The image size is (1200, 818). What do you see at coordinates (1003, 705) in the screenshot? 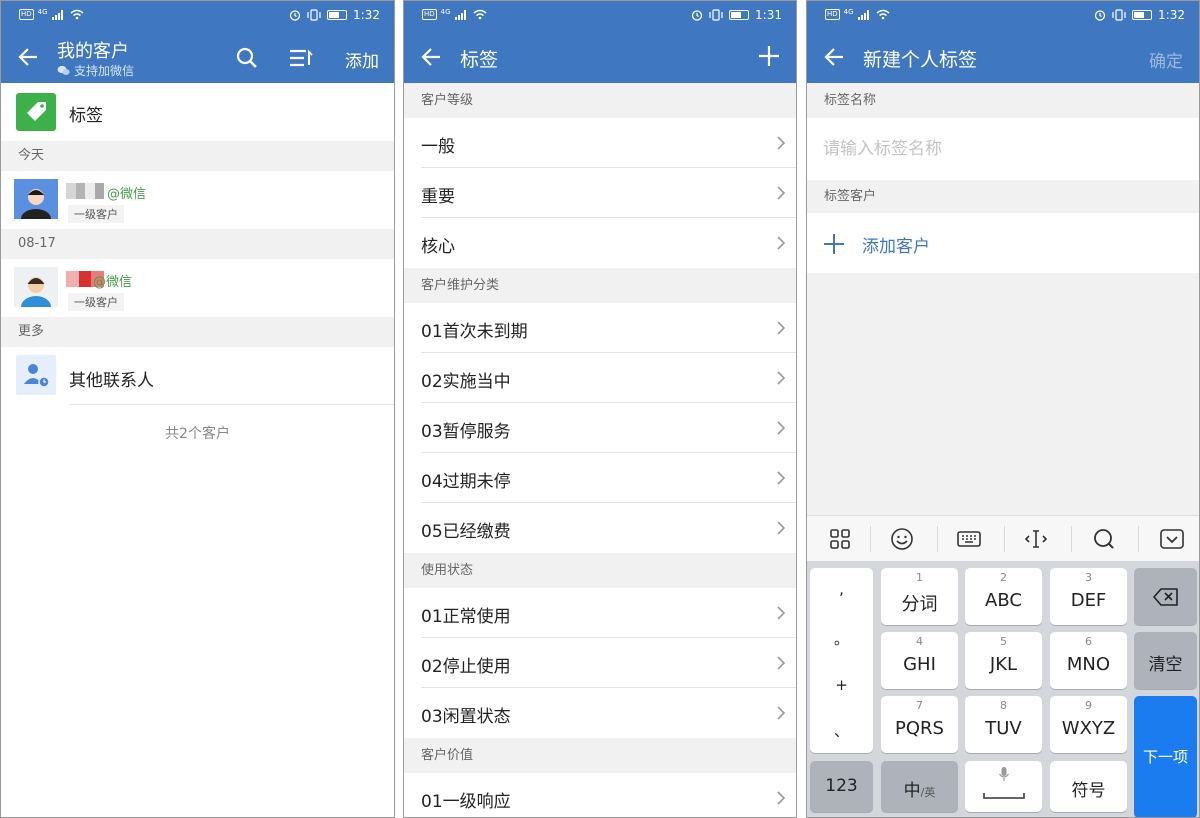
I see `key-number: 8` at bounding box center [1003, 705].